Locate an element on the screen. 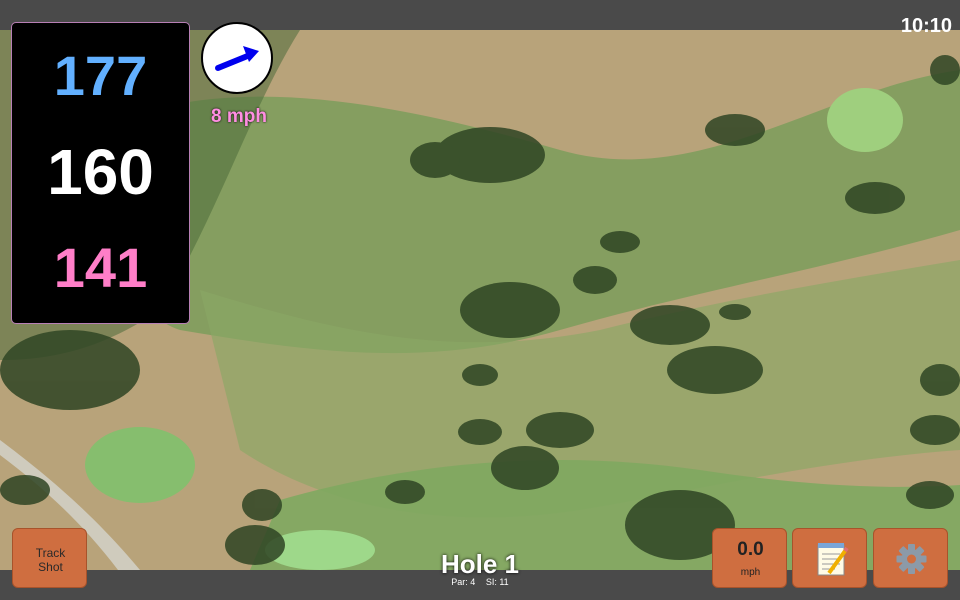 This screenshot has height=600, width=960. distance-back: 177 is located at coordinates (100, 75).